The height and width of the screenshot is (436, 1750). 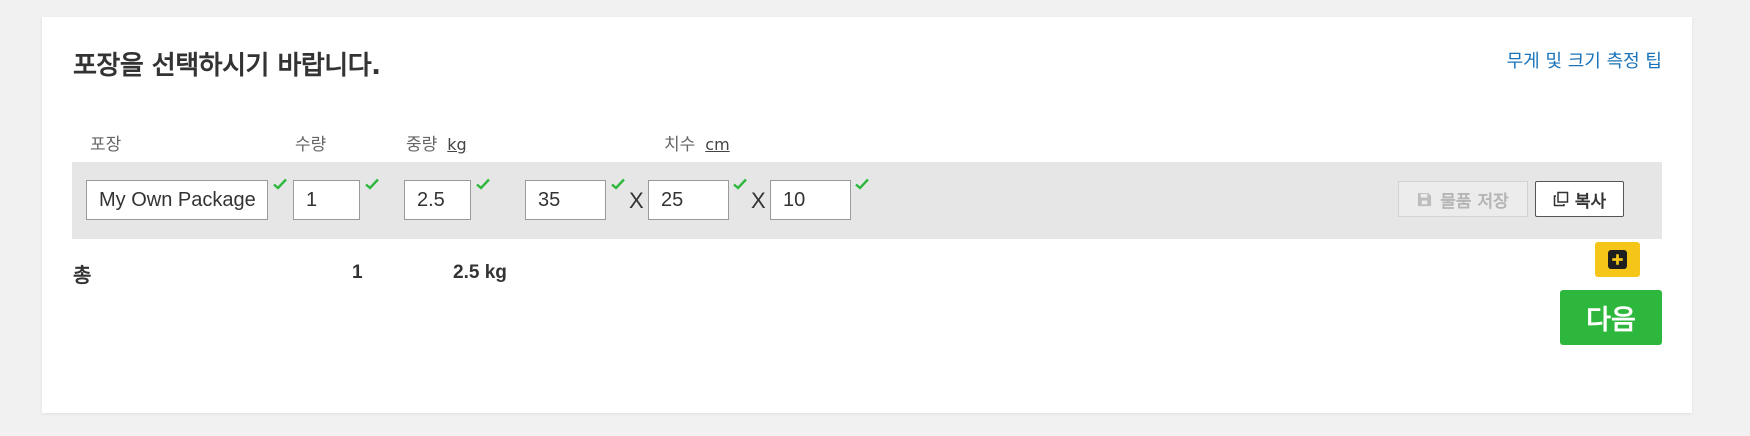 What do you see at coordinates (697, 142) in the screenshot?
I see `column-header-dimensions: 치수 cm` at bounding box center [697, 142].